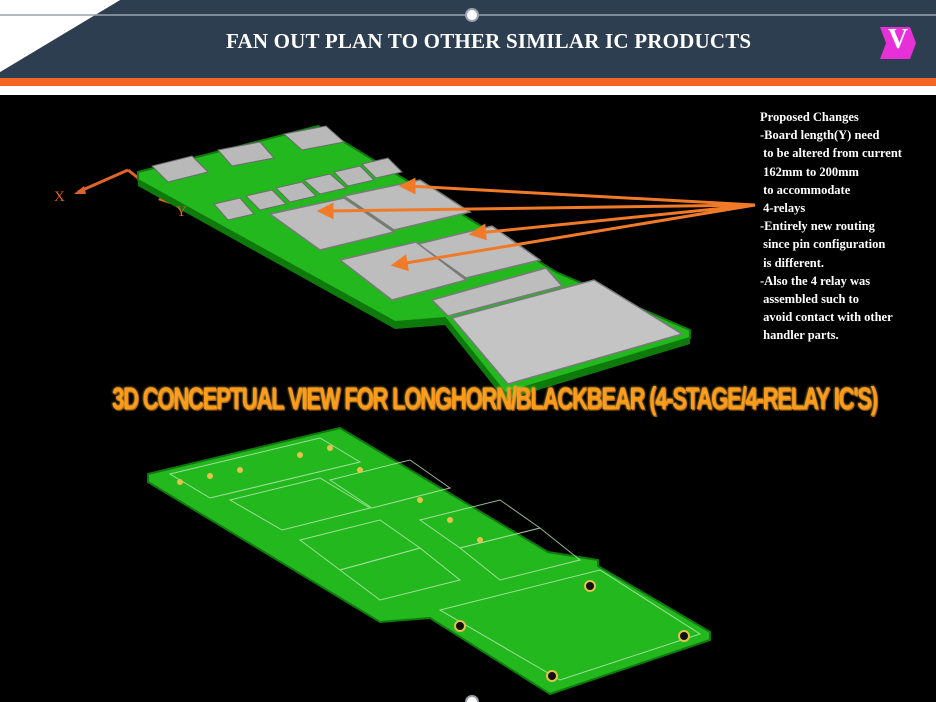  Describe the element at coordinates (809, 171) in the screenshot. I see `notes-line: 162mm to 200mm` at that location.